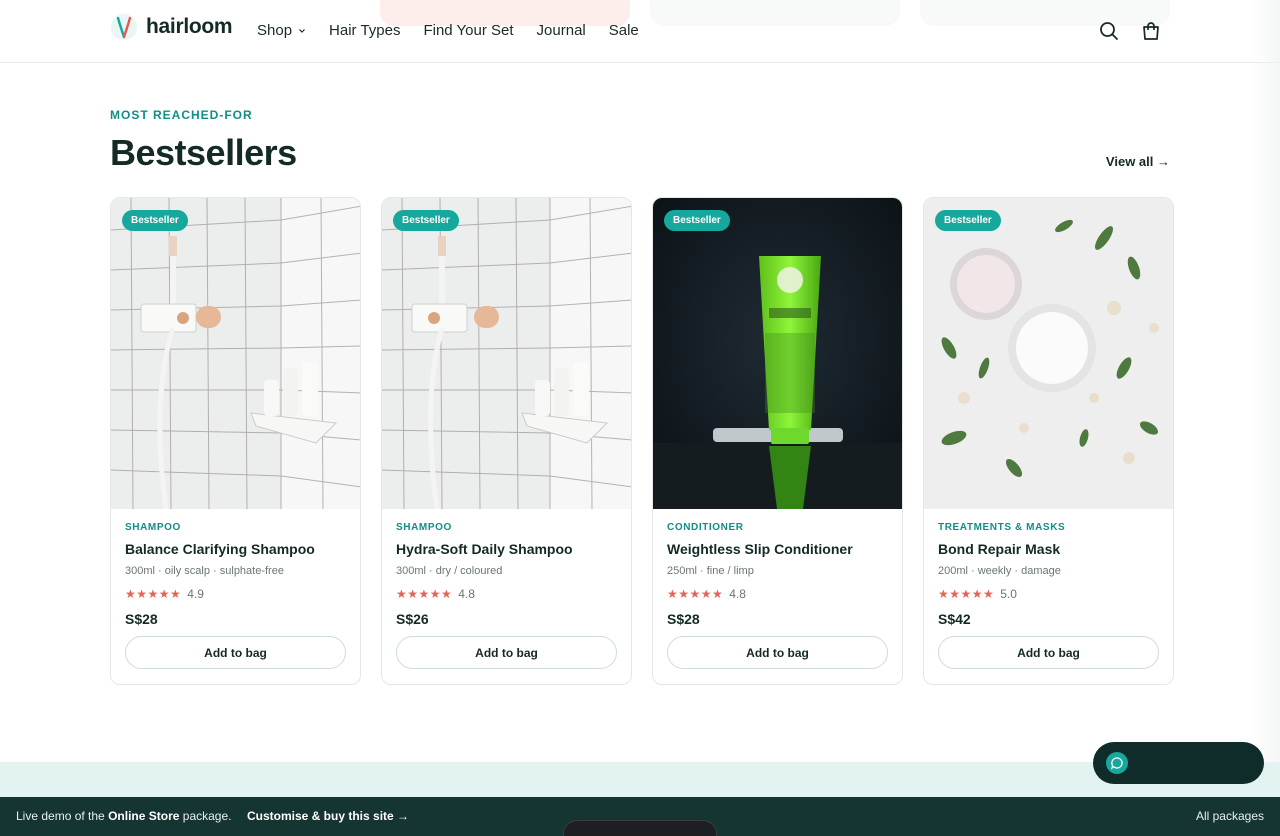 This screenshot has height=836, width=1280. I want to click on nav-journal: Journal, so click(561, 30).